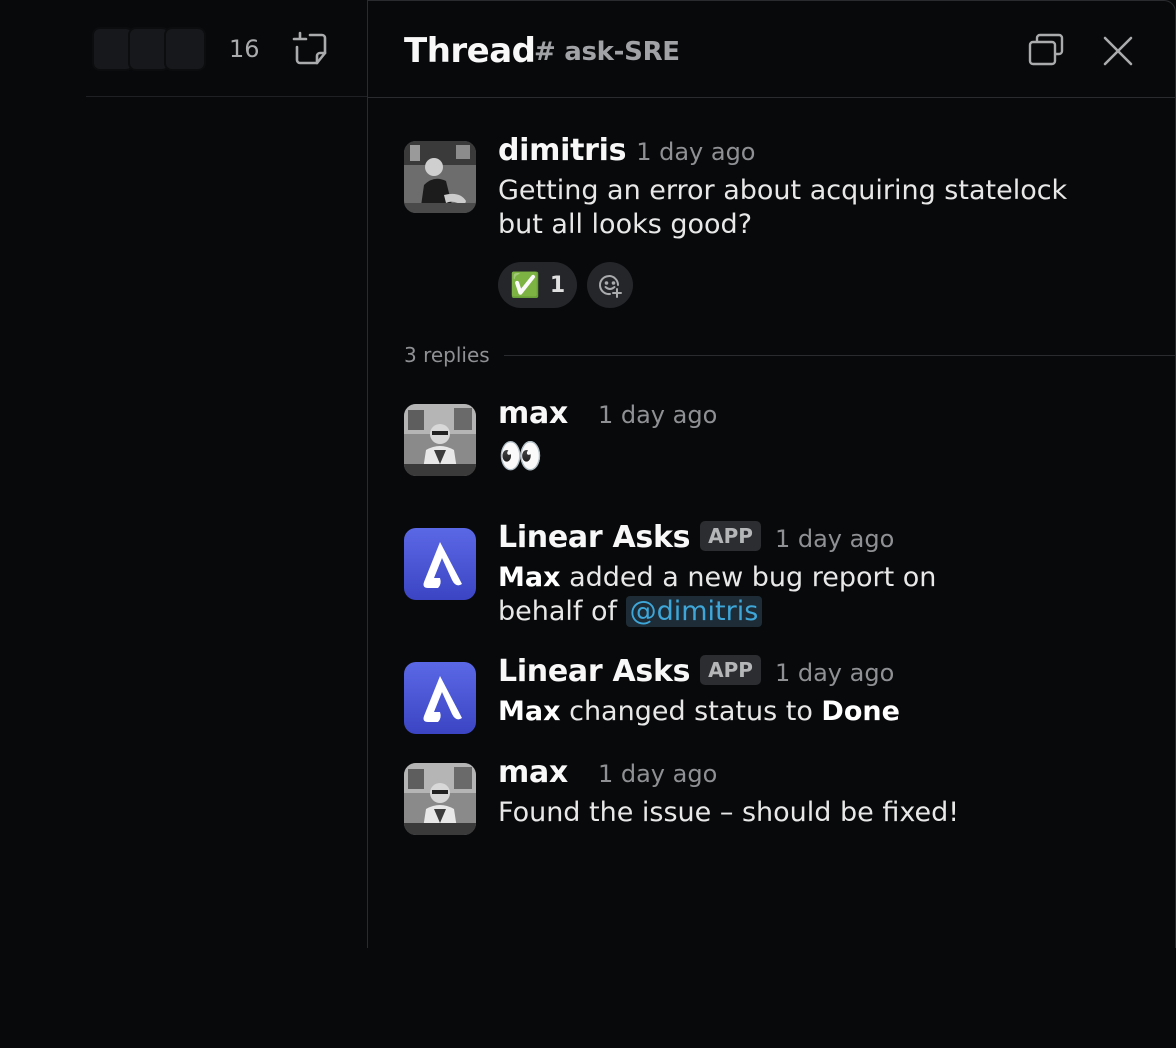 The width and height of the screenshot is (1176, 1048). Describe the element at coordinates (607, 52) in the screenshot. I see `thread-channel-link: # ask-SRE` at that location.